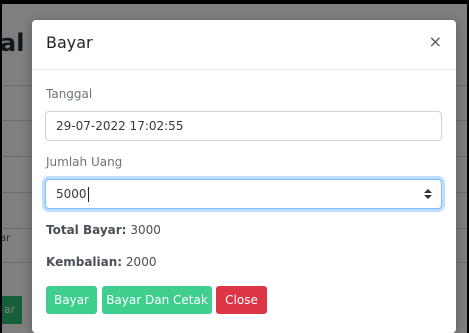  Describe the element at coordinates (243, 126) in the screenshot. I see `tanggal-field: 29-07-2022 17:02:55` at that location.